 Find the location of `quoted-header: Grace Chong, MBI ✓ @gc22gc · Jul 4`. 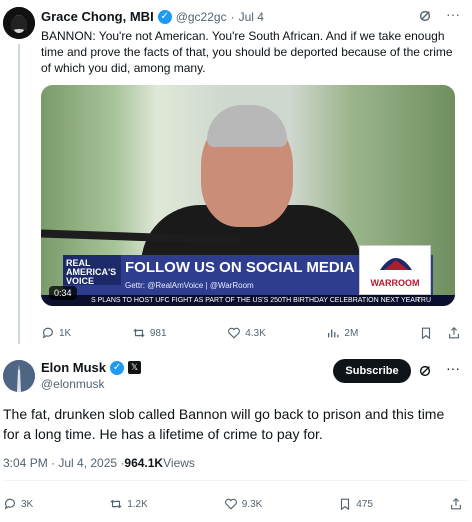

quoted-header: Grace Chong, MBI ✓ @gc22gc · Jul 4 is located at coordinates (152, 16).